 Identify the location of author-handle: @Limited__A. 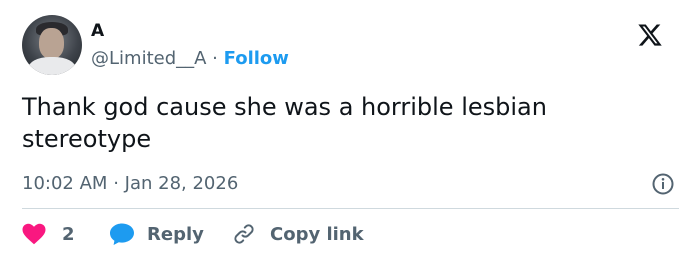
(148, 58).